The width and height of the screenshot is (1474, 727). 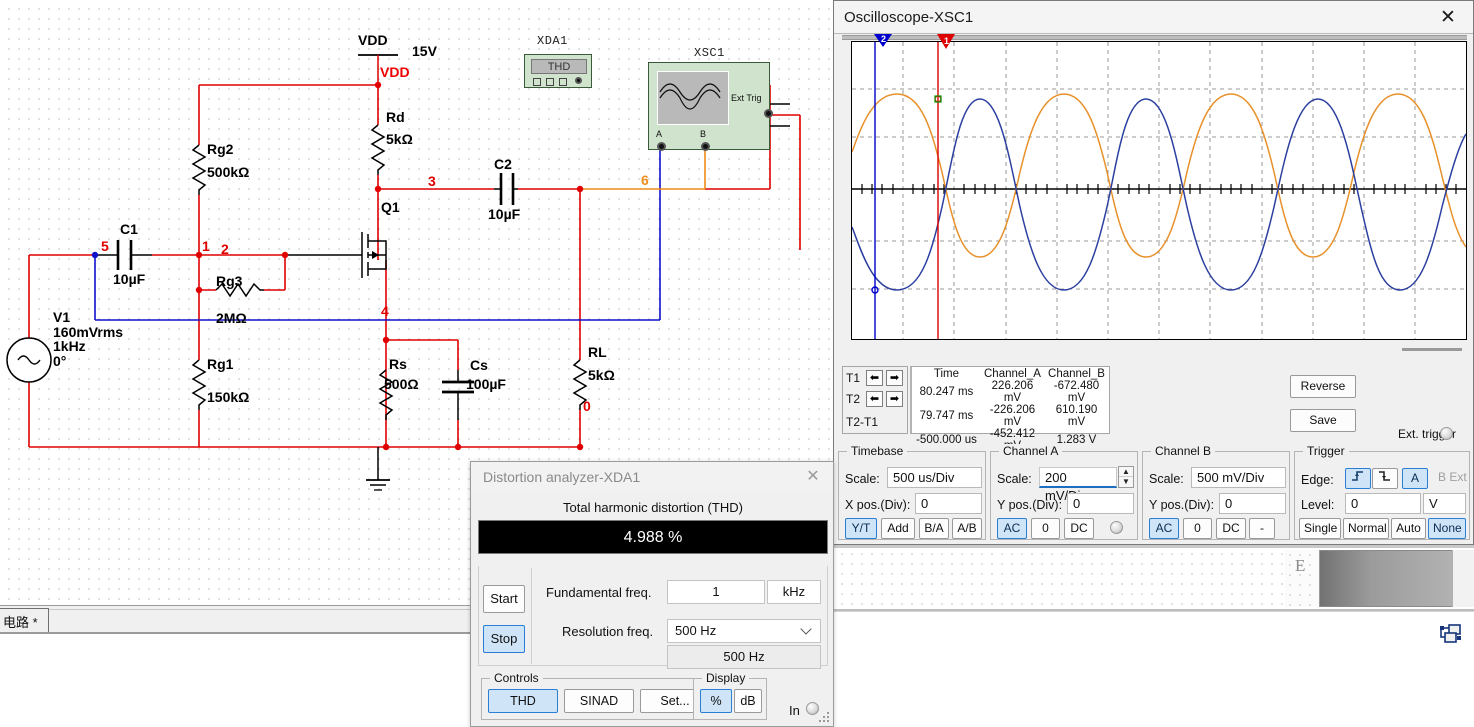 I want to click on trigger-edge-falling-icon, so click(x=1385, y=478).